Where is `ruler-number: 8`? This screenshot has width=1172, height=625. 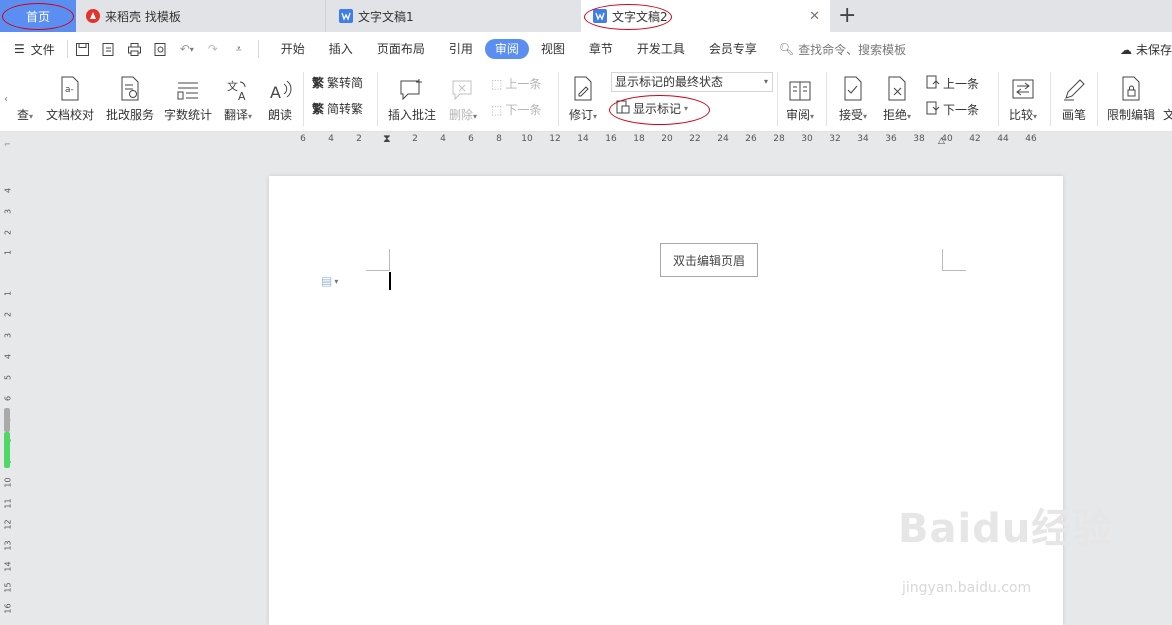
ruler-number: 8 is located at coordinates (499, 139).